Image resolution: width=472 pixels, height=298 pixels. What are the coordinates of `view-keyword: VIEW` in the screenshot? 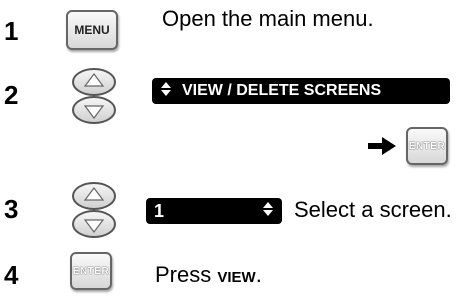 It's located at (236, 277).